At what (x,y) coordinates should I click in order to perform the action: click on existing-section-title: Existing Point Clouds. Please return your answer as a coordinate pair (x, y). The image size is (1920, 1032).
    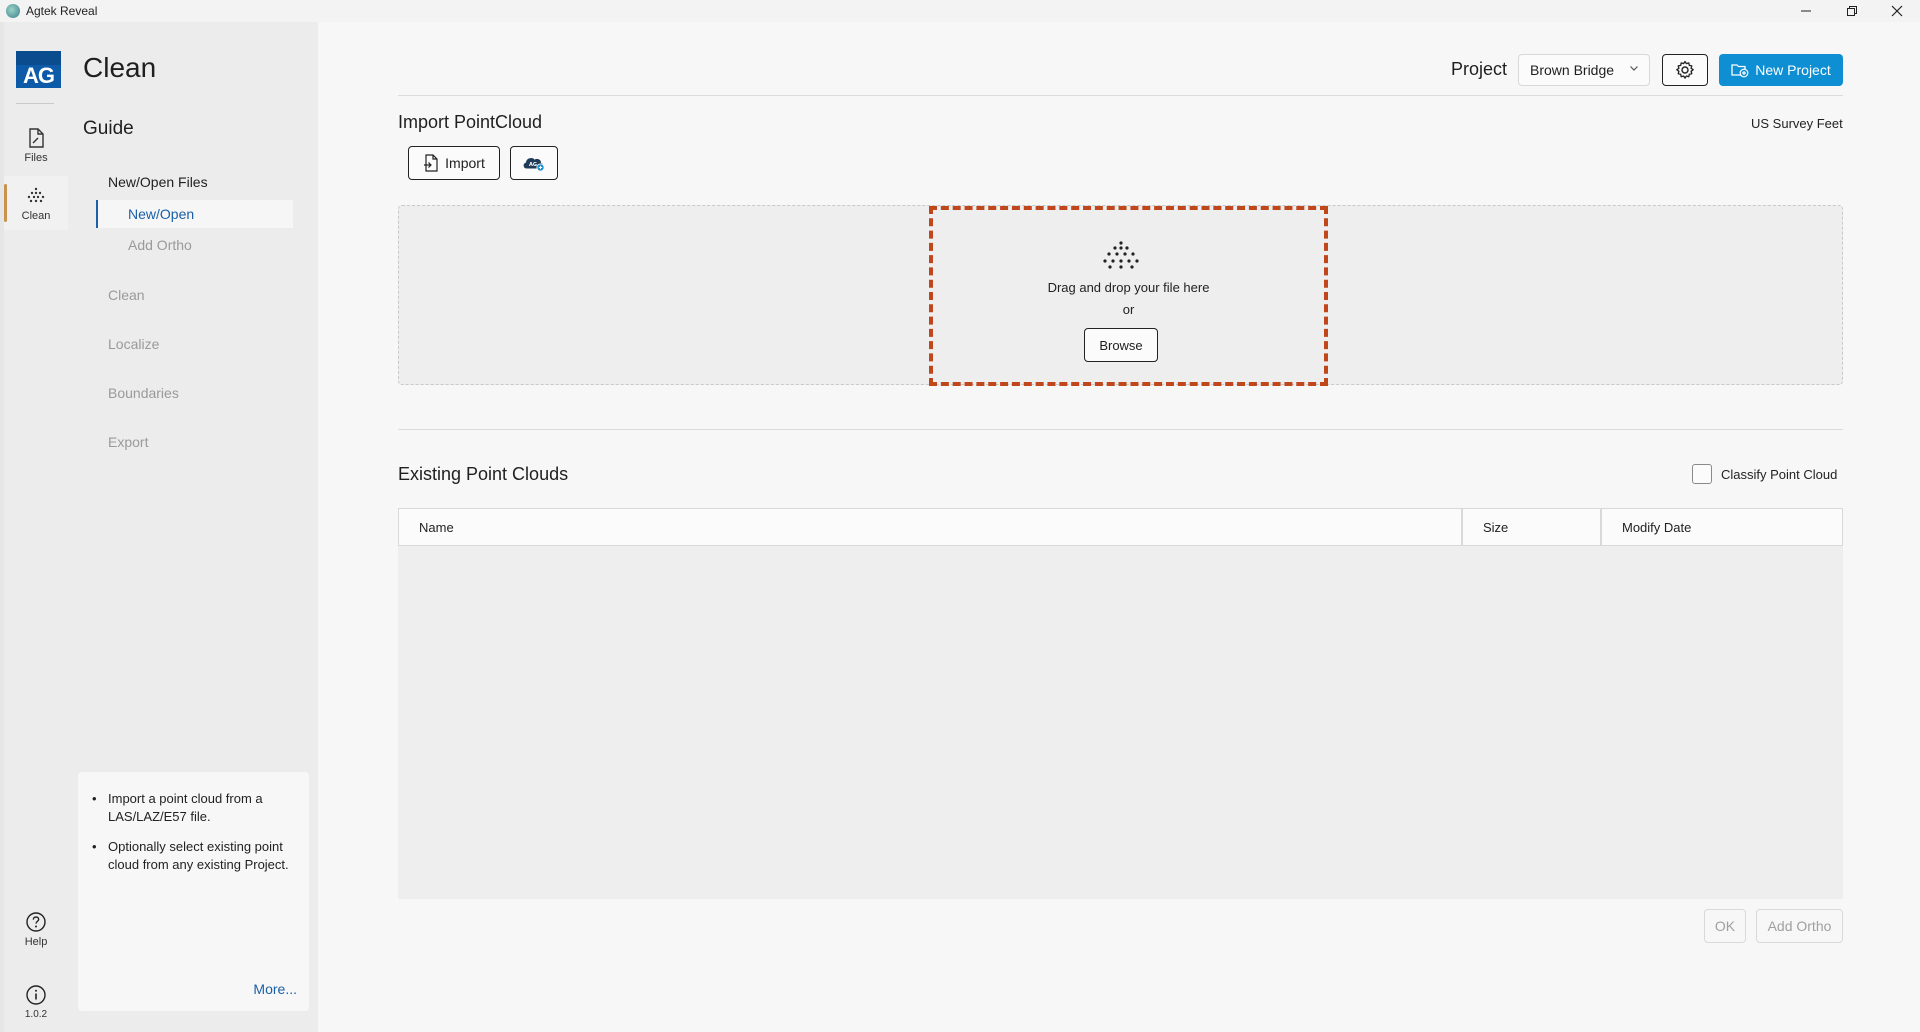
    Looking at the image, I should click on (483, 474).